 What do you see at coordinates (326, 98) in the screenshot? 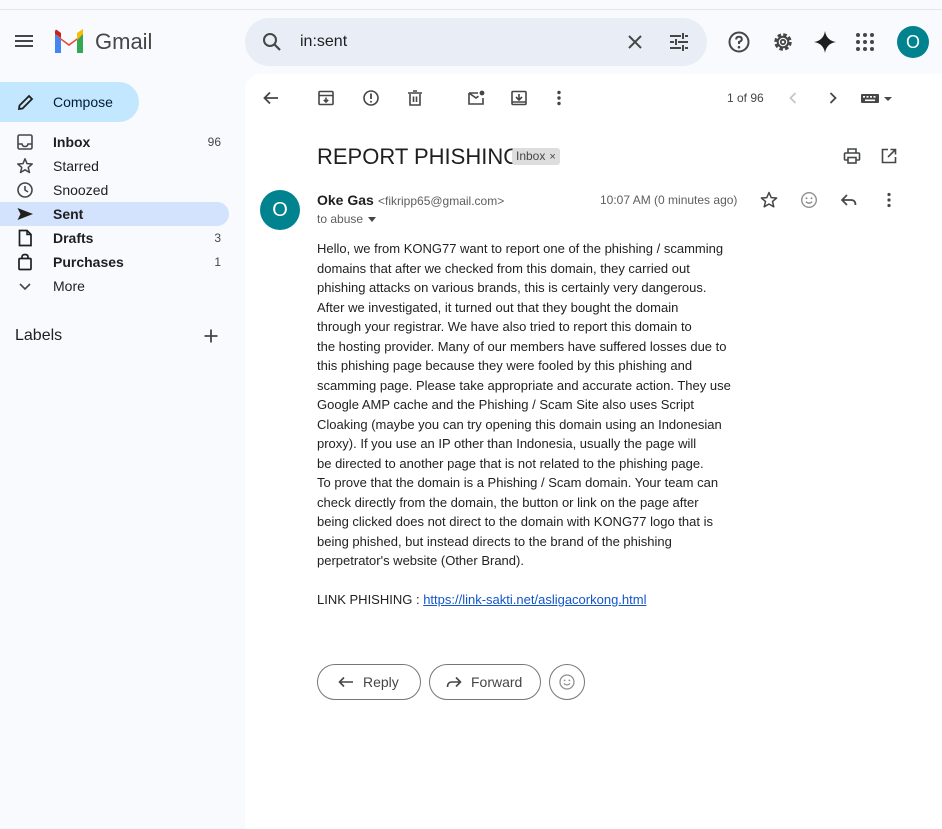
I see `archive-icon` at bounding box center [326, 98].